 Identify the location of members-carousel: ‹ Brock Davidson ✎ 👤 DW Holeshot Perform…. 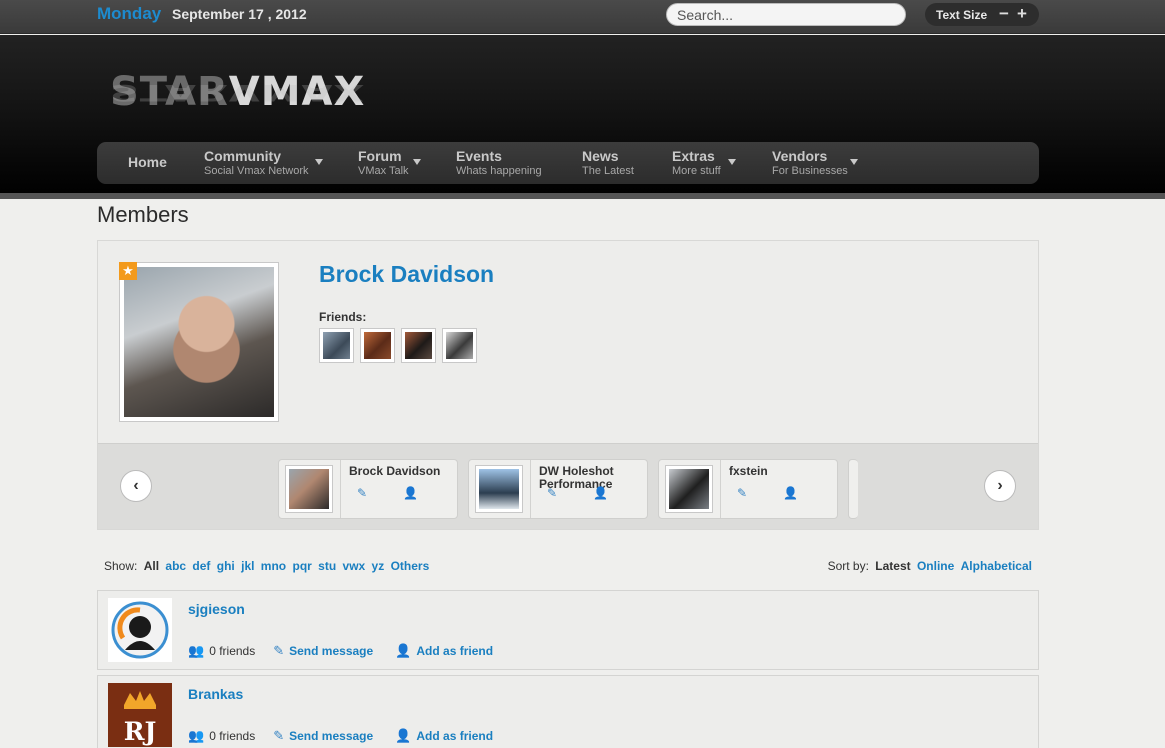
(568, 486).